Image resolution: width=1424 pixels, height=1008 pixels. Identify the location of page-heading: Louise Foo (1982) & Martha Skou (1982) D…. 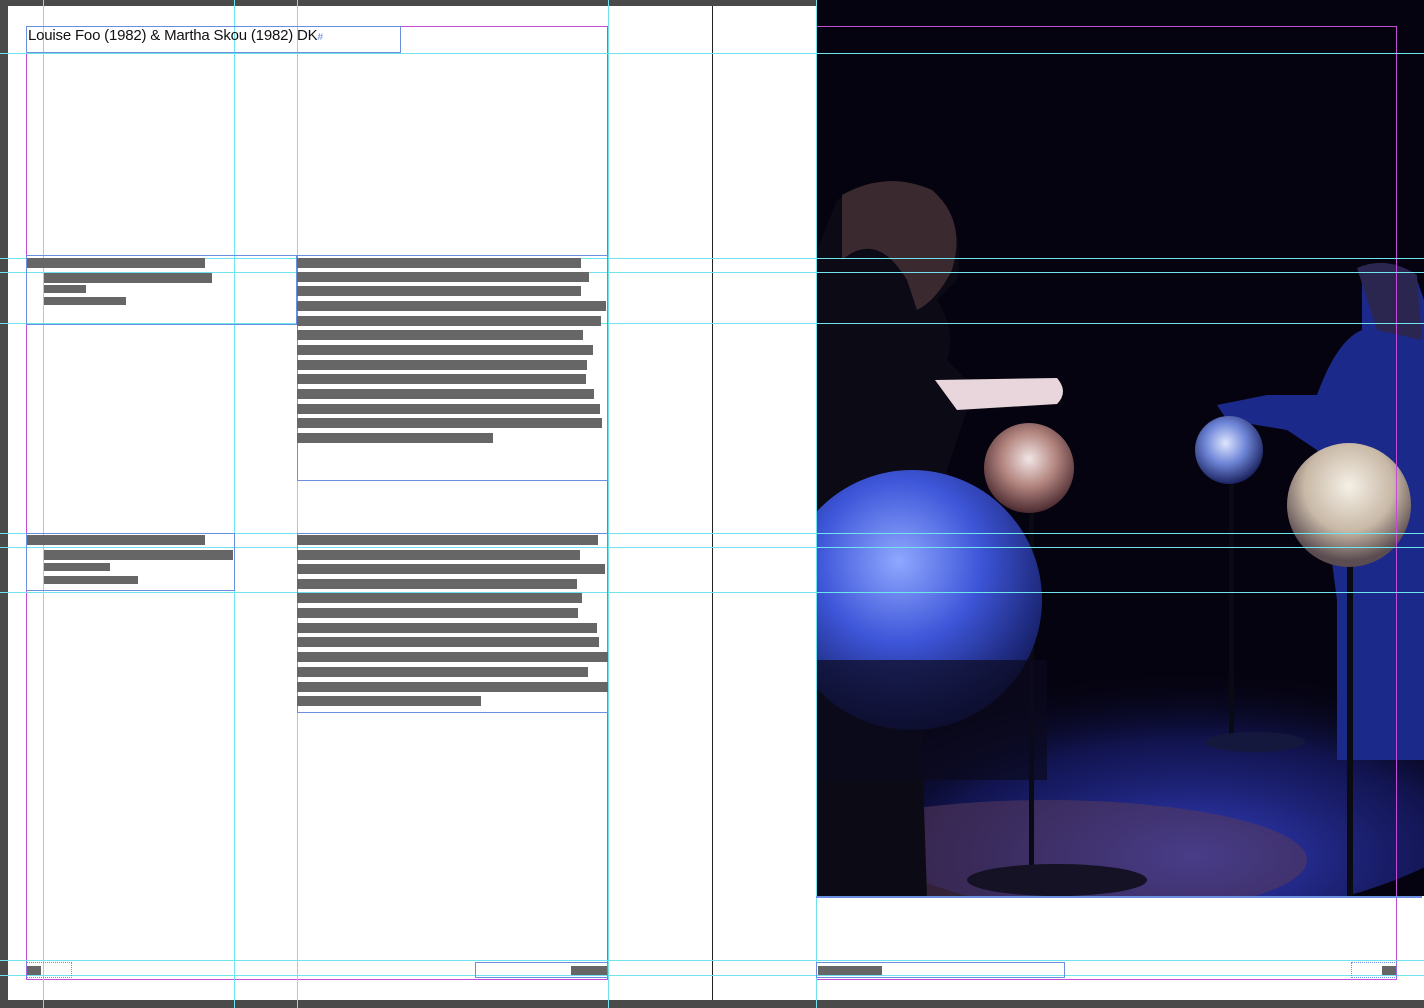
(175, 35).